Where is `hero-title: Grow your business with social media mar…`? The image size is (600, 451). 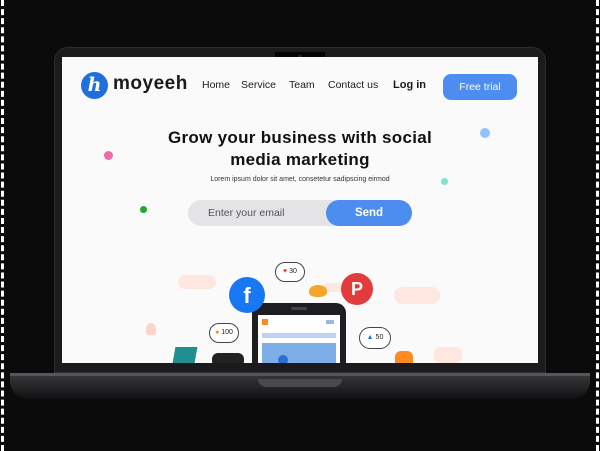
hero-title: Grow your business with social media mar… is located at coordinates (300, 149).